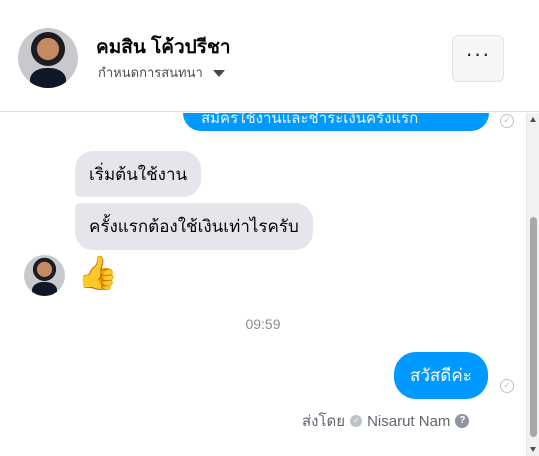  Describe the element at coordinates (98, 272) in the screenshot. I see `thumbs-up-icon: 👍` at that location.